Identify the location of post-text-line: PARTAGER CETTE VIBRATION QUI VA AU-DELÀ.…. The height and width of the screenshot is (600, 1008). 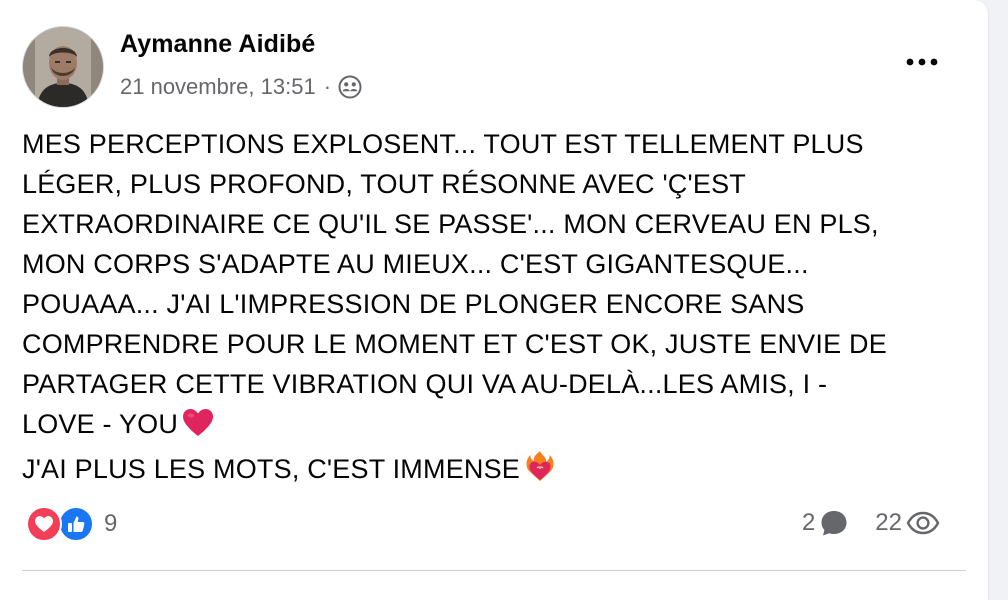
(425, 384).